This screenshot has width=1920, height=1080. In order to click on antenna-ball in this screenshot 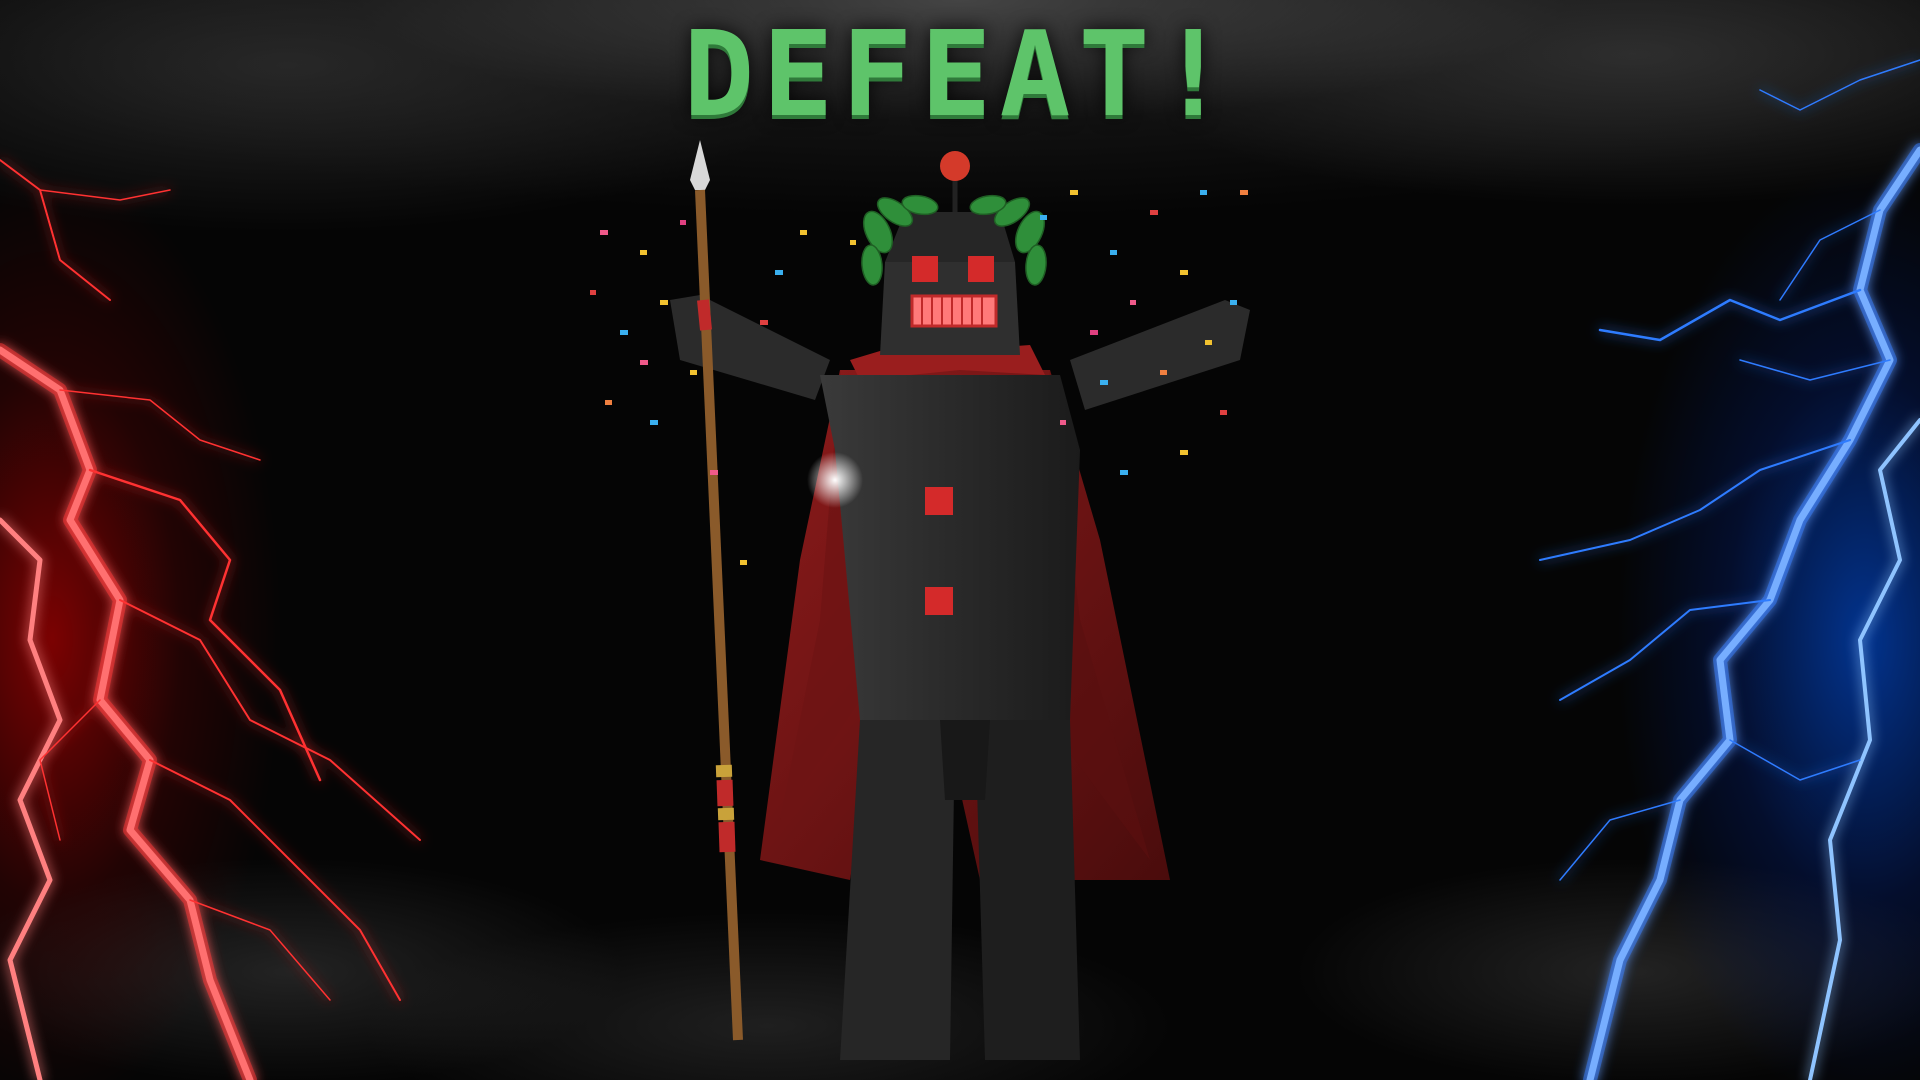, I will do `click(955, 166)`.